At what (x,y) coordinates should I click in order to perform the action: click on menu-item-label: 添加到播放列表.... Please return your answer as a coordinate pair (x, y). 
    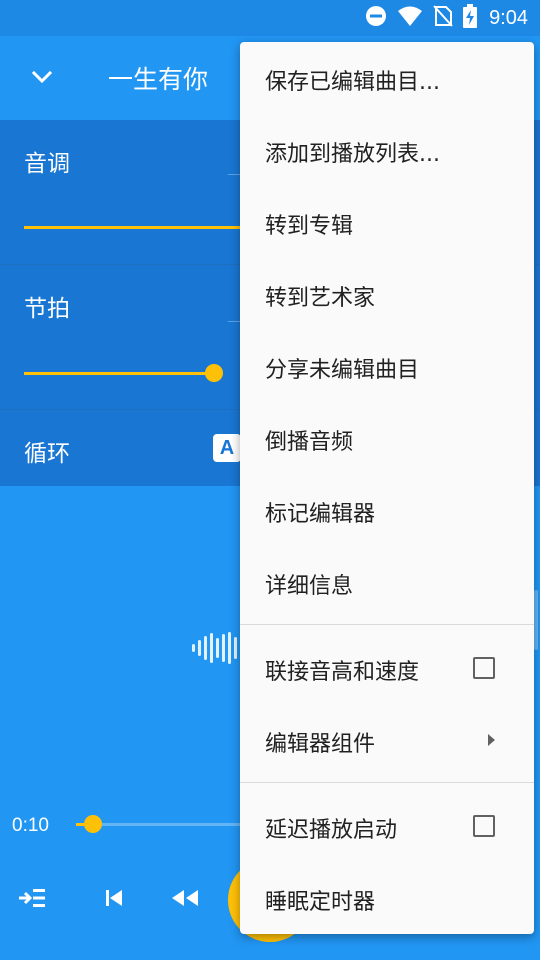
    Looking at the image, I should click on (352, 154).